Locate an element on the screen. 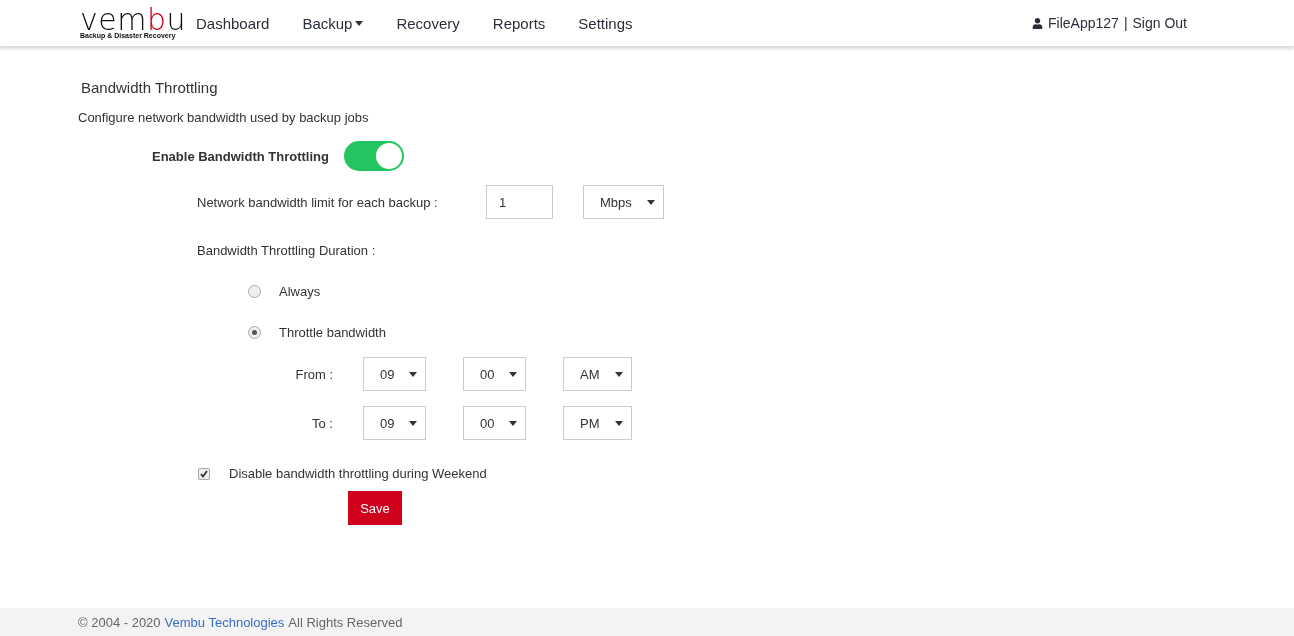  duration-label: Bandwidth Throttling Duration : is located at coordinates (286, 250).